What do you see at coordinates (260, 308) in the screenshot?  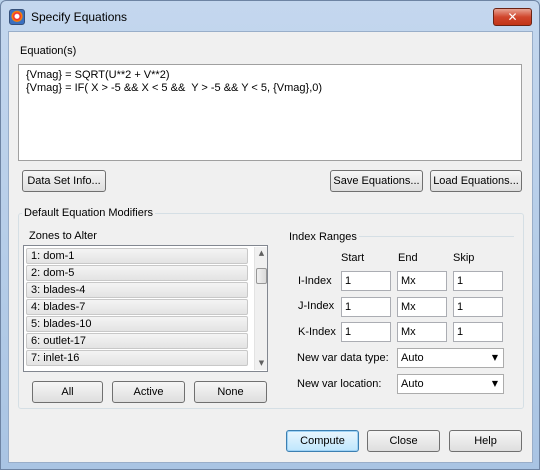 I see `zones-scrollbar: ▲ ▼` at bounding box center [260, 308].